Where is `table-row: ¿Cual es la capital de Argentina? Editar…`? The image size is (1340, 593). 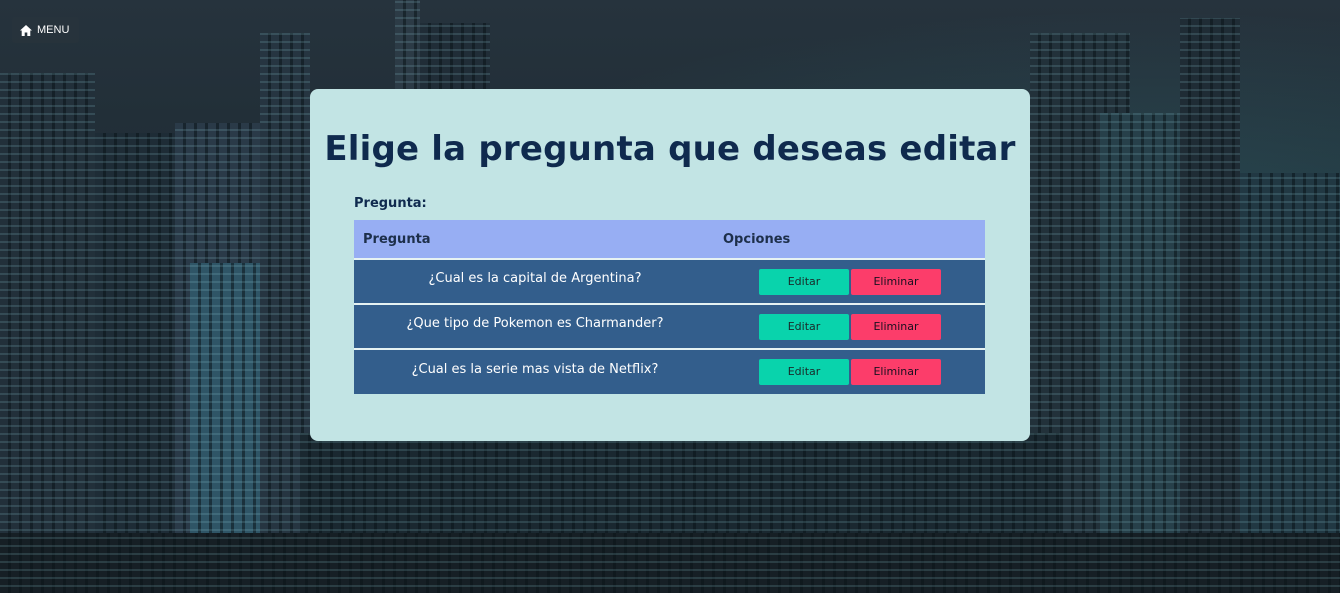
table-row: ¿Cual es la capital de Argentina? Editar… is located at coordinates (669, 281).